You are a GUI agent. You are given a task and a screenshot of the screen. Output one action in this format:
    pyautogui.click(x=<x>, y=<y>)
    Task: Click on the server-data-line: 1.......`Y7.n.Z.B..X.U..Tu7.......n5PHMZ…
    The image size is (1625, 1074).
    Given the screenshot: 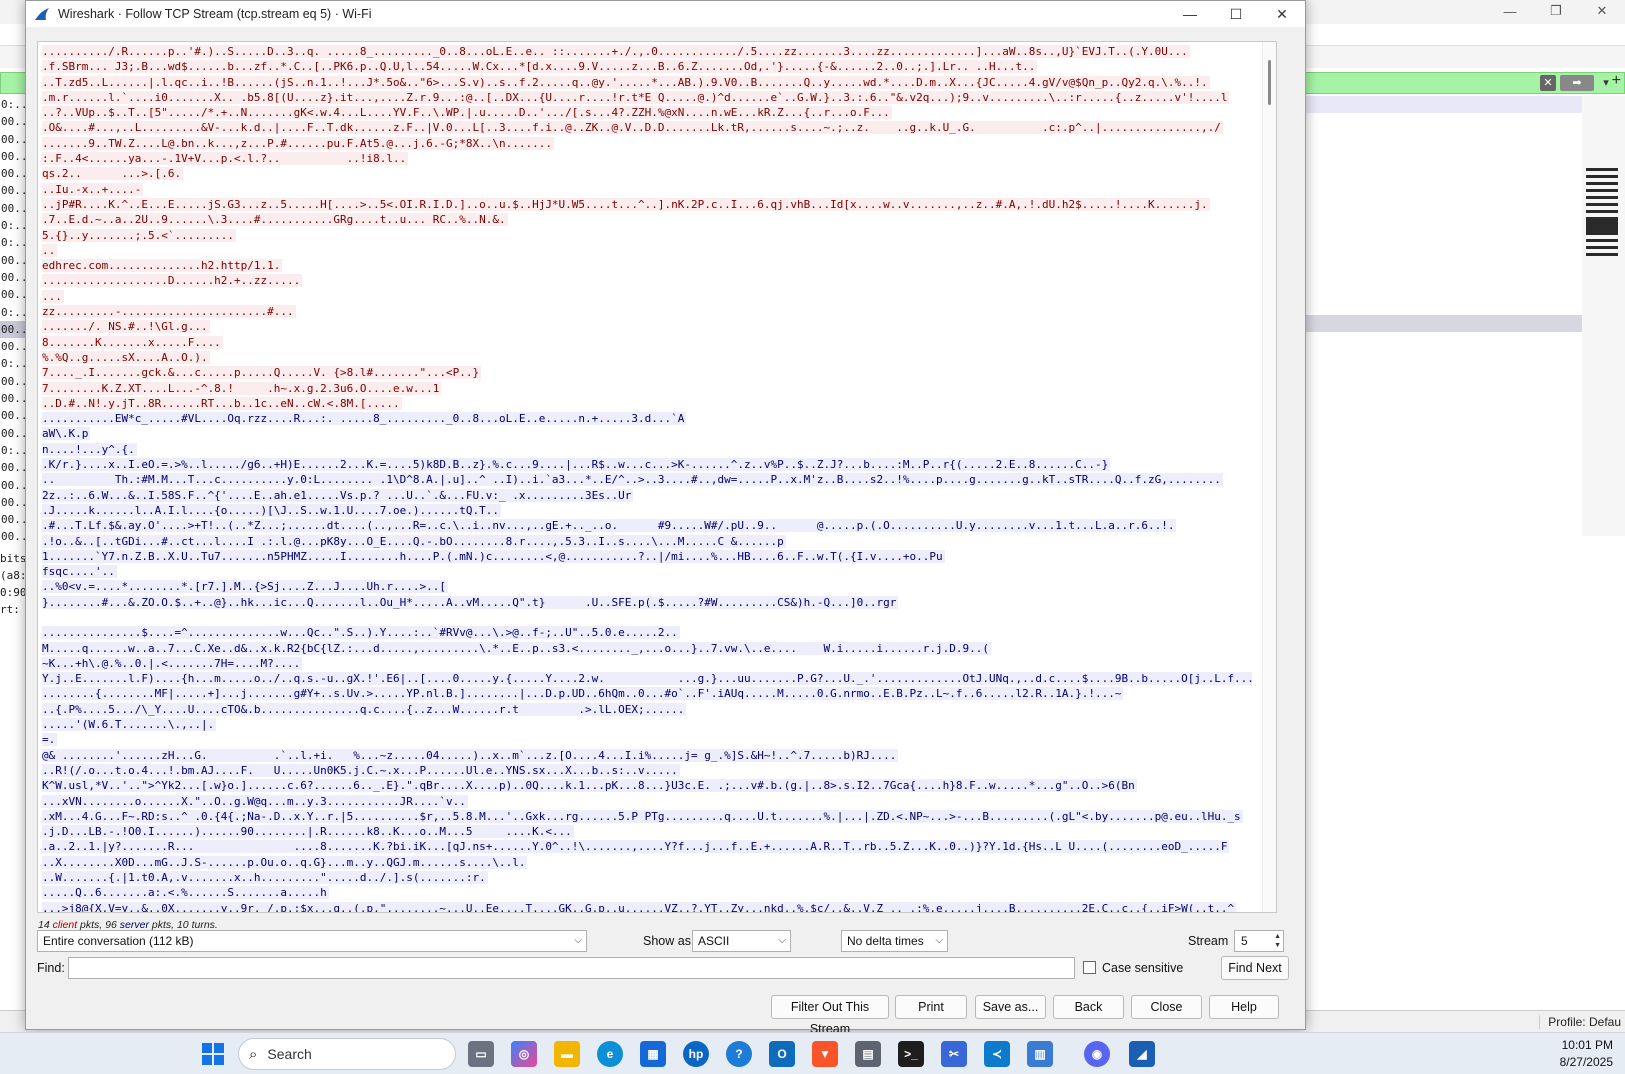 What is the action you would take?
    pyautogui.click(x=647, y=556)
    